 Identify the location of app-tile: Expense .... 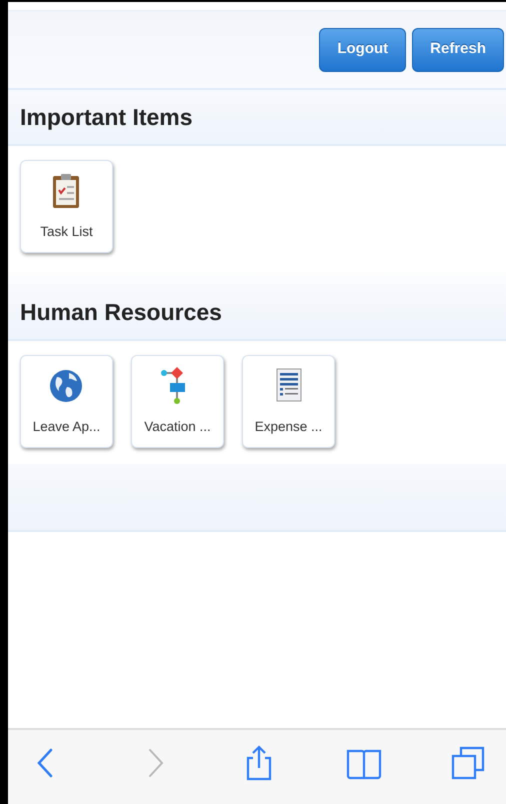
(288, 401).